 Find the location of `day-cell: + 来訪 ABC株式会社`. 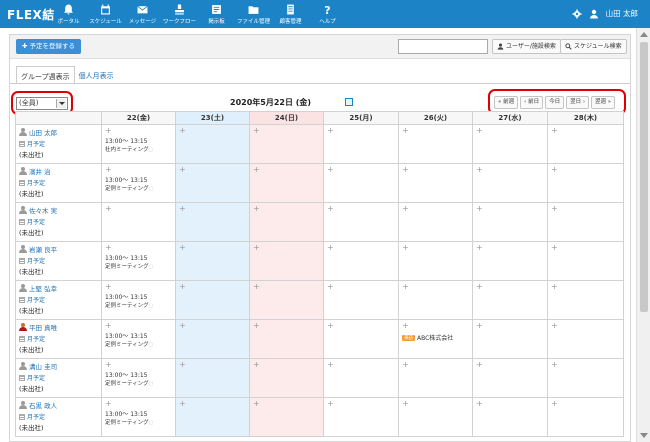

day-cell: + 来訪 ABC株式会社 is located at coordinates (435, 339).